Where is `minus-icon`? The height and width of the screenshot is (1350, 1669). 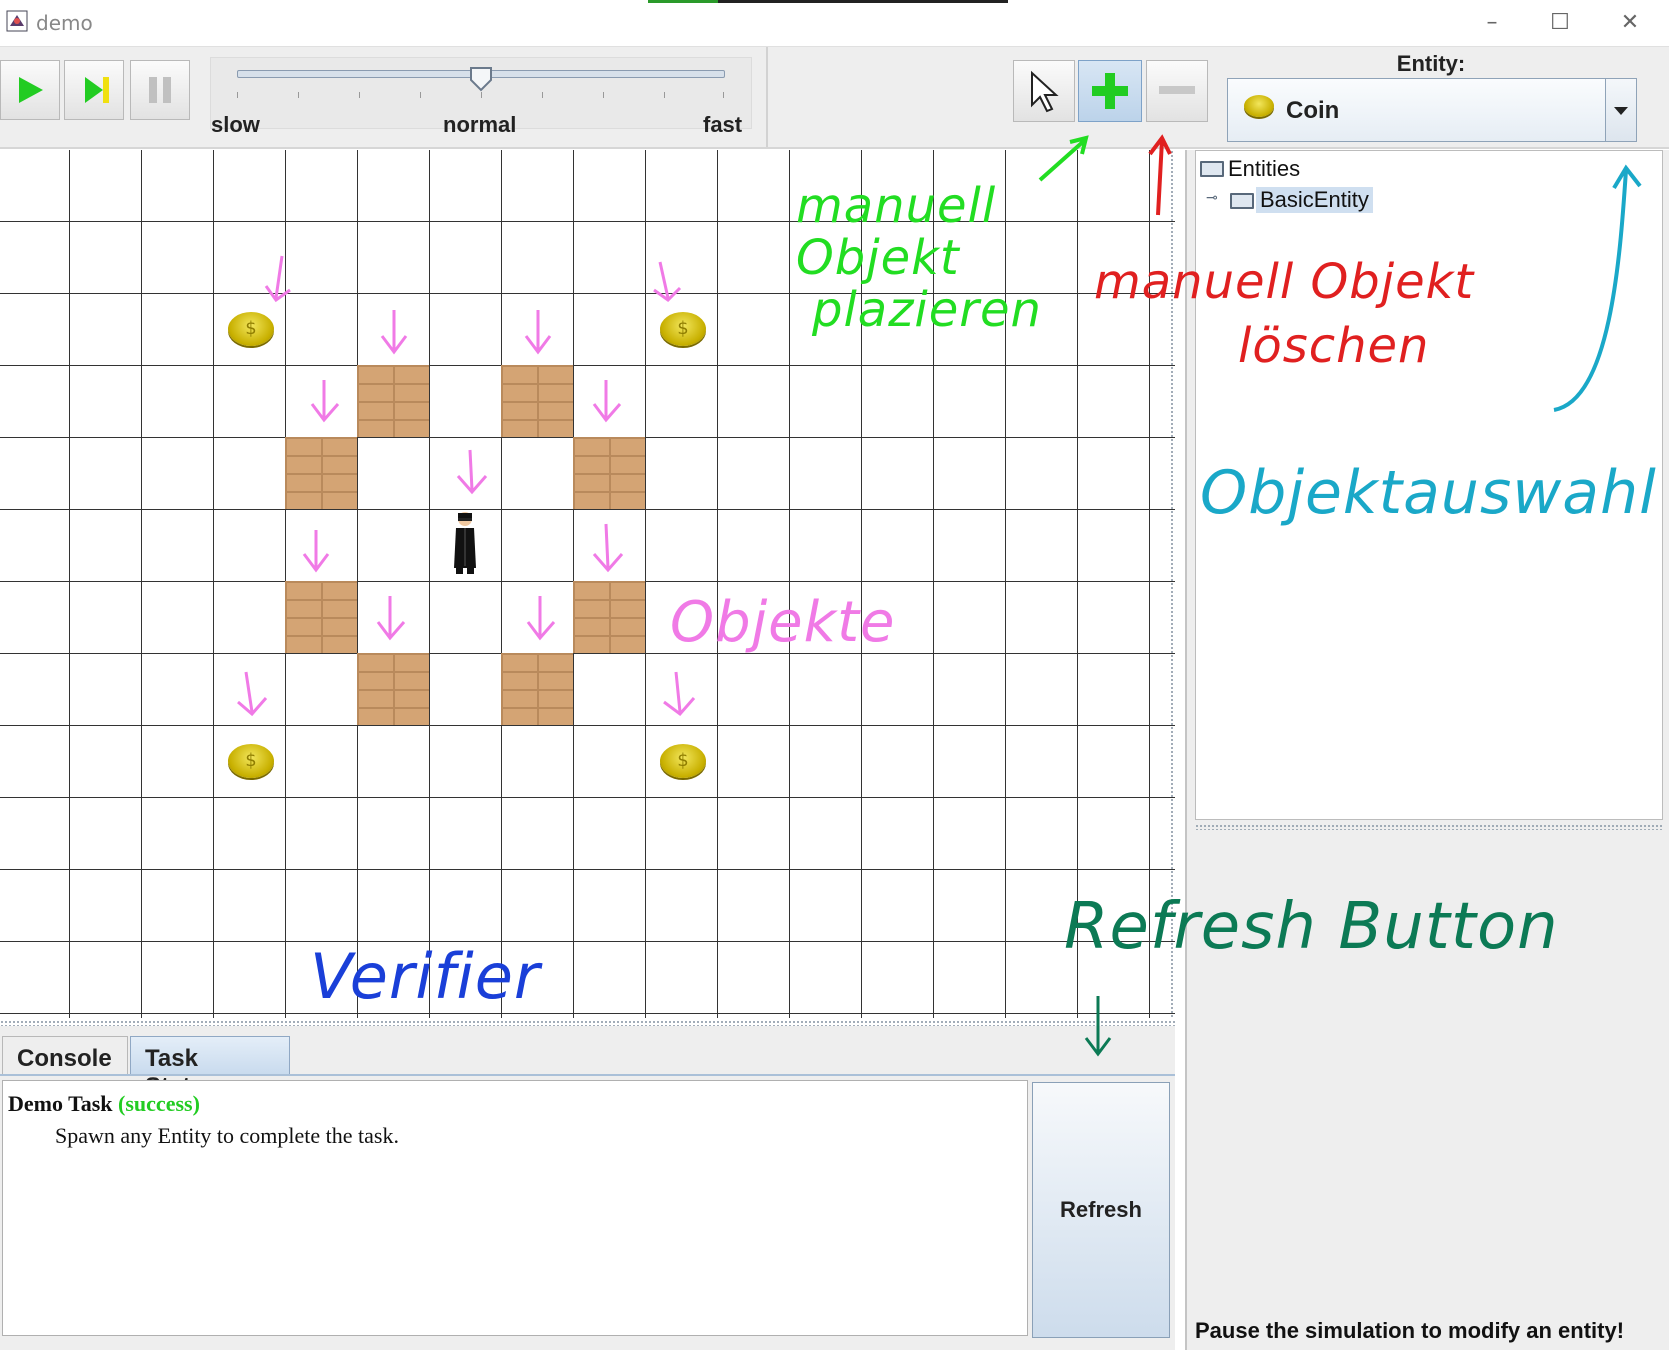 minus-icon is located at coordinates (1177, 90).